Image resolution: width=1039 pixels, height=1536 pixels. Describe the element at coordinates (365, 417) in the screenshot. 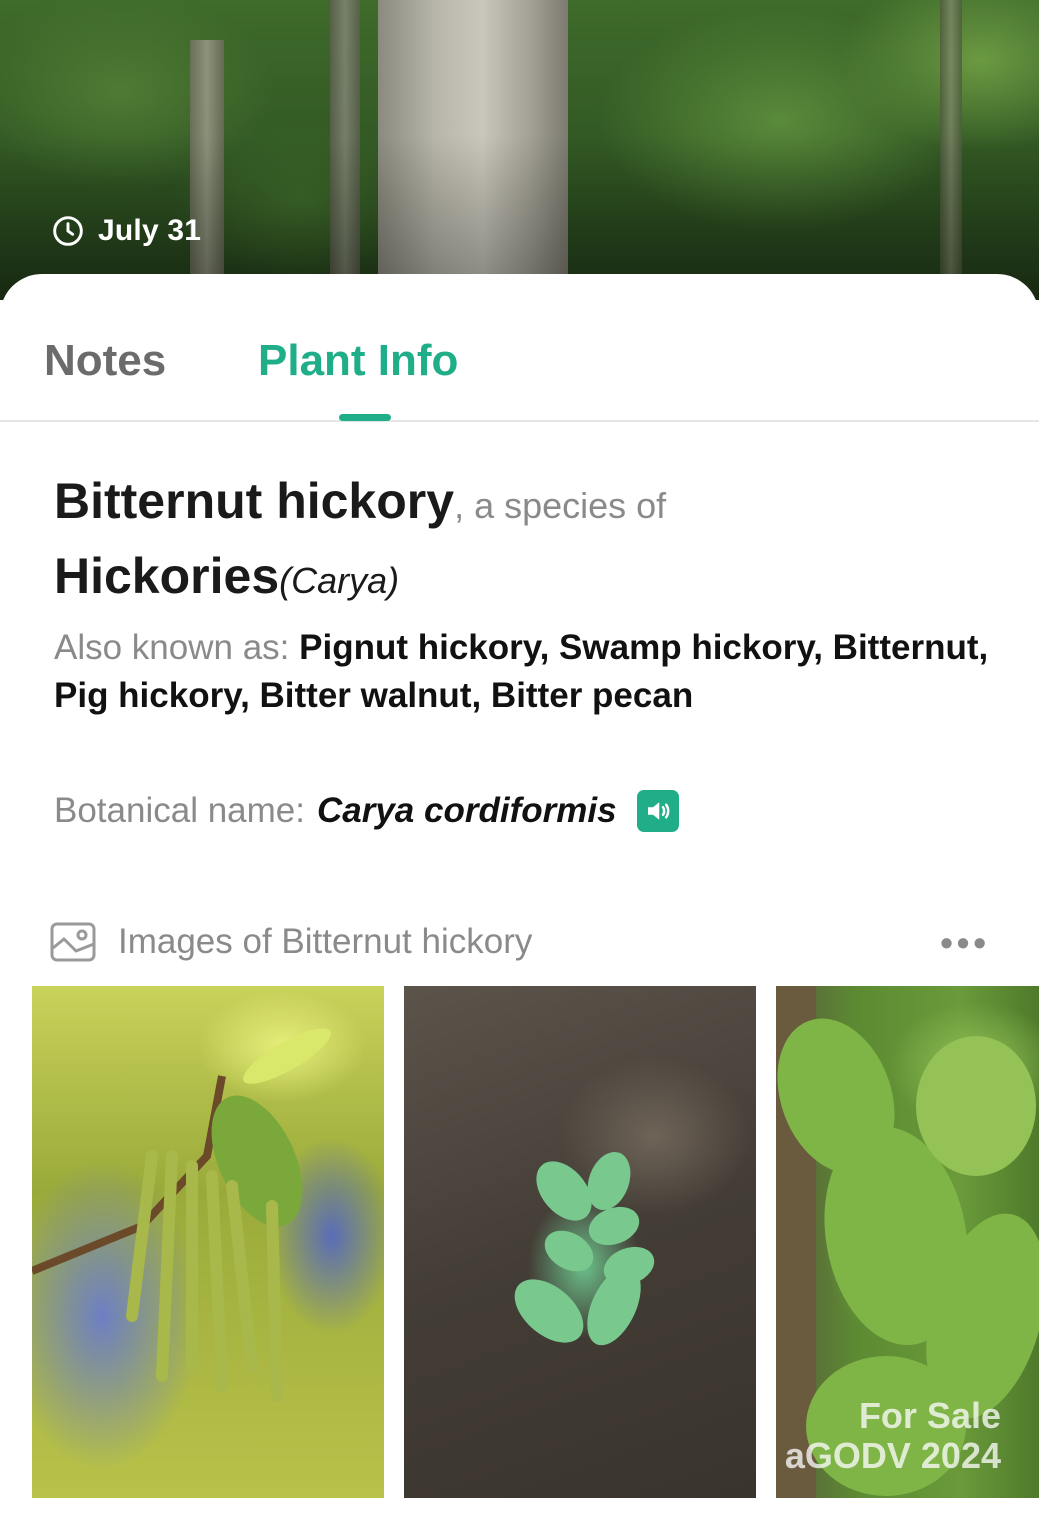

I see `tab-active-indicator` at that location.